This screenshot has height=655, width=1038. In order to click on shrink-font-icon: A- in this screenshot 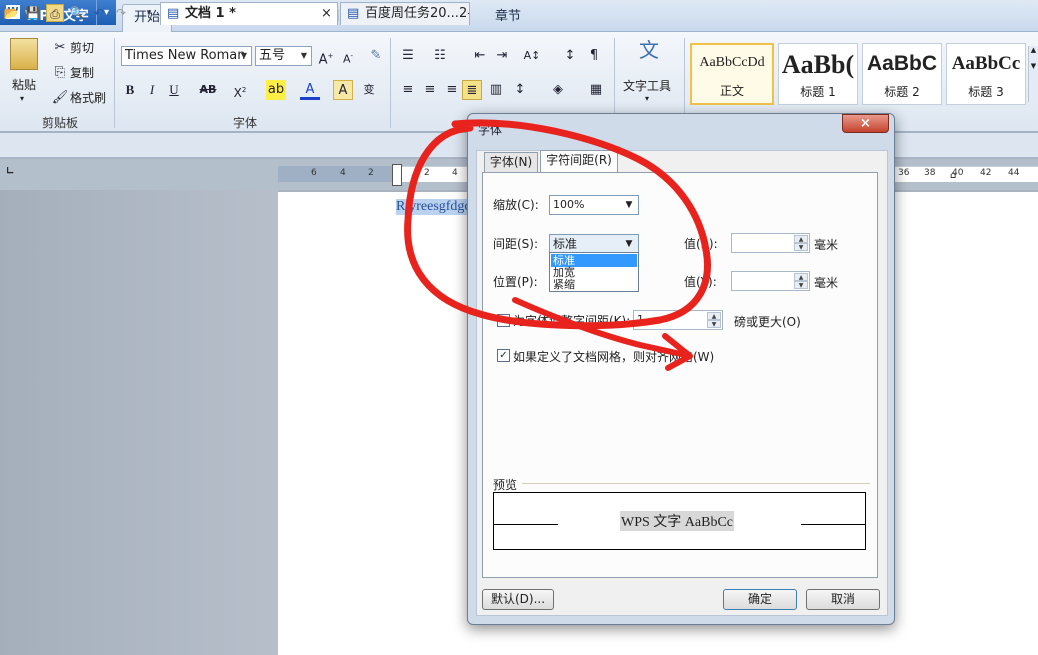, I will do `click(348, 56)`.